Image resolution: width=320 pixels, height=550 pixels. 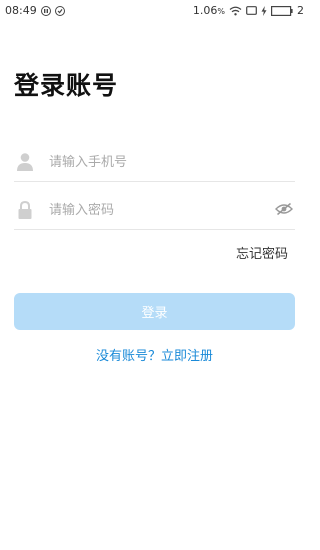 What do you see at coordinates (221, 11) in the screenshot?
I see `status-speed-unit: %` at bounding box center [221, 11].